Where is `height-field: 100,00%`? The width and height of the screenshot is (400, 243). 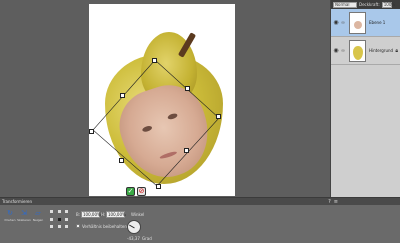 height-field: 100,00% is located at coordinates (116, 214).